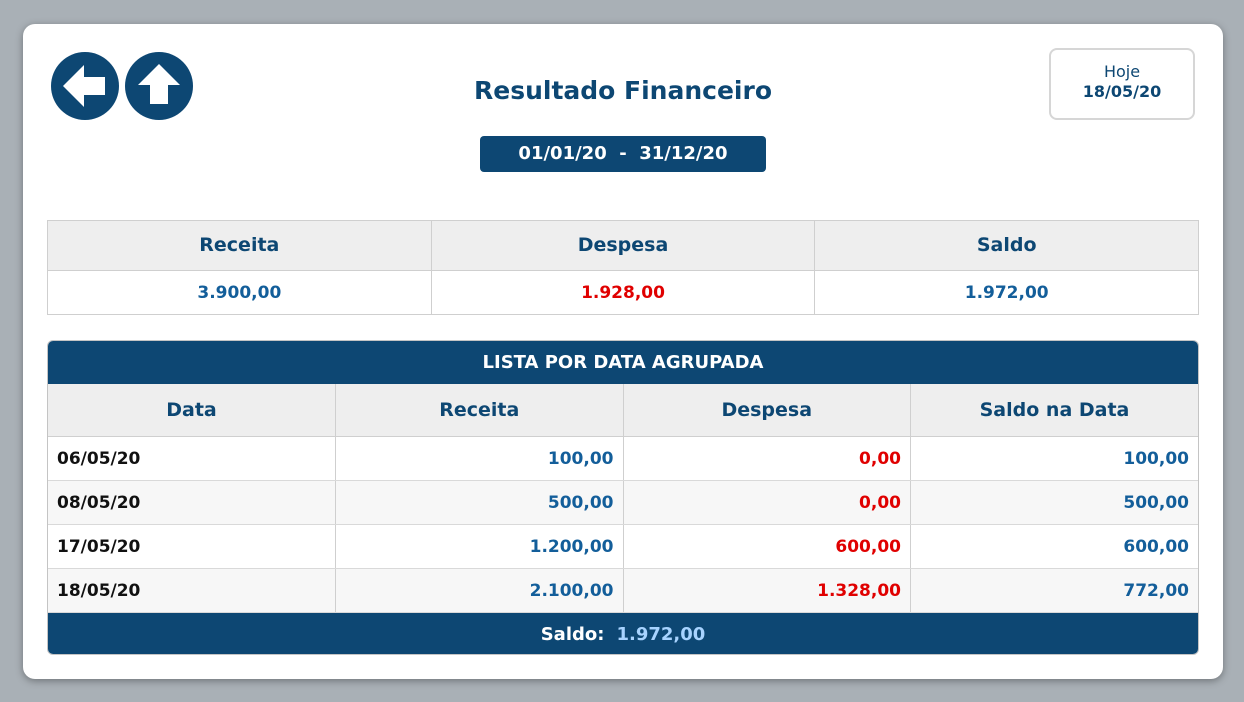  What do you see at coordinates (239, 246) in the screenshot?
I see `summary-header-receita: Receita` at bounding box center [239, 246].